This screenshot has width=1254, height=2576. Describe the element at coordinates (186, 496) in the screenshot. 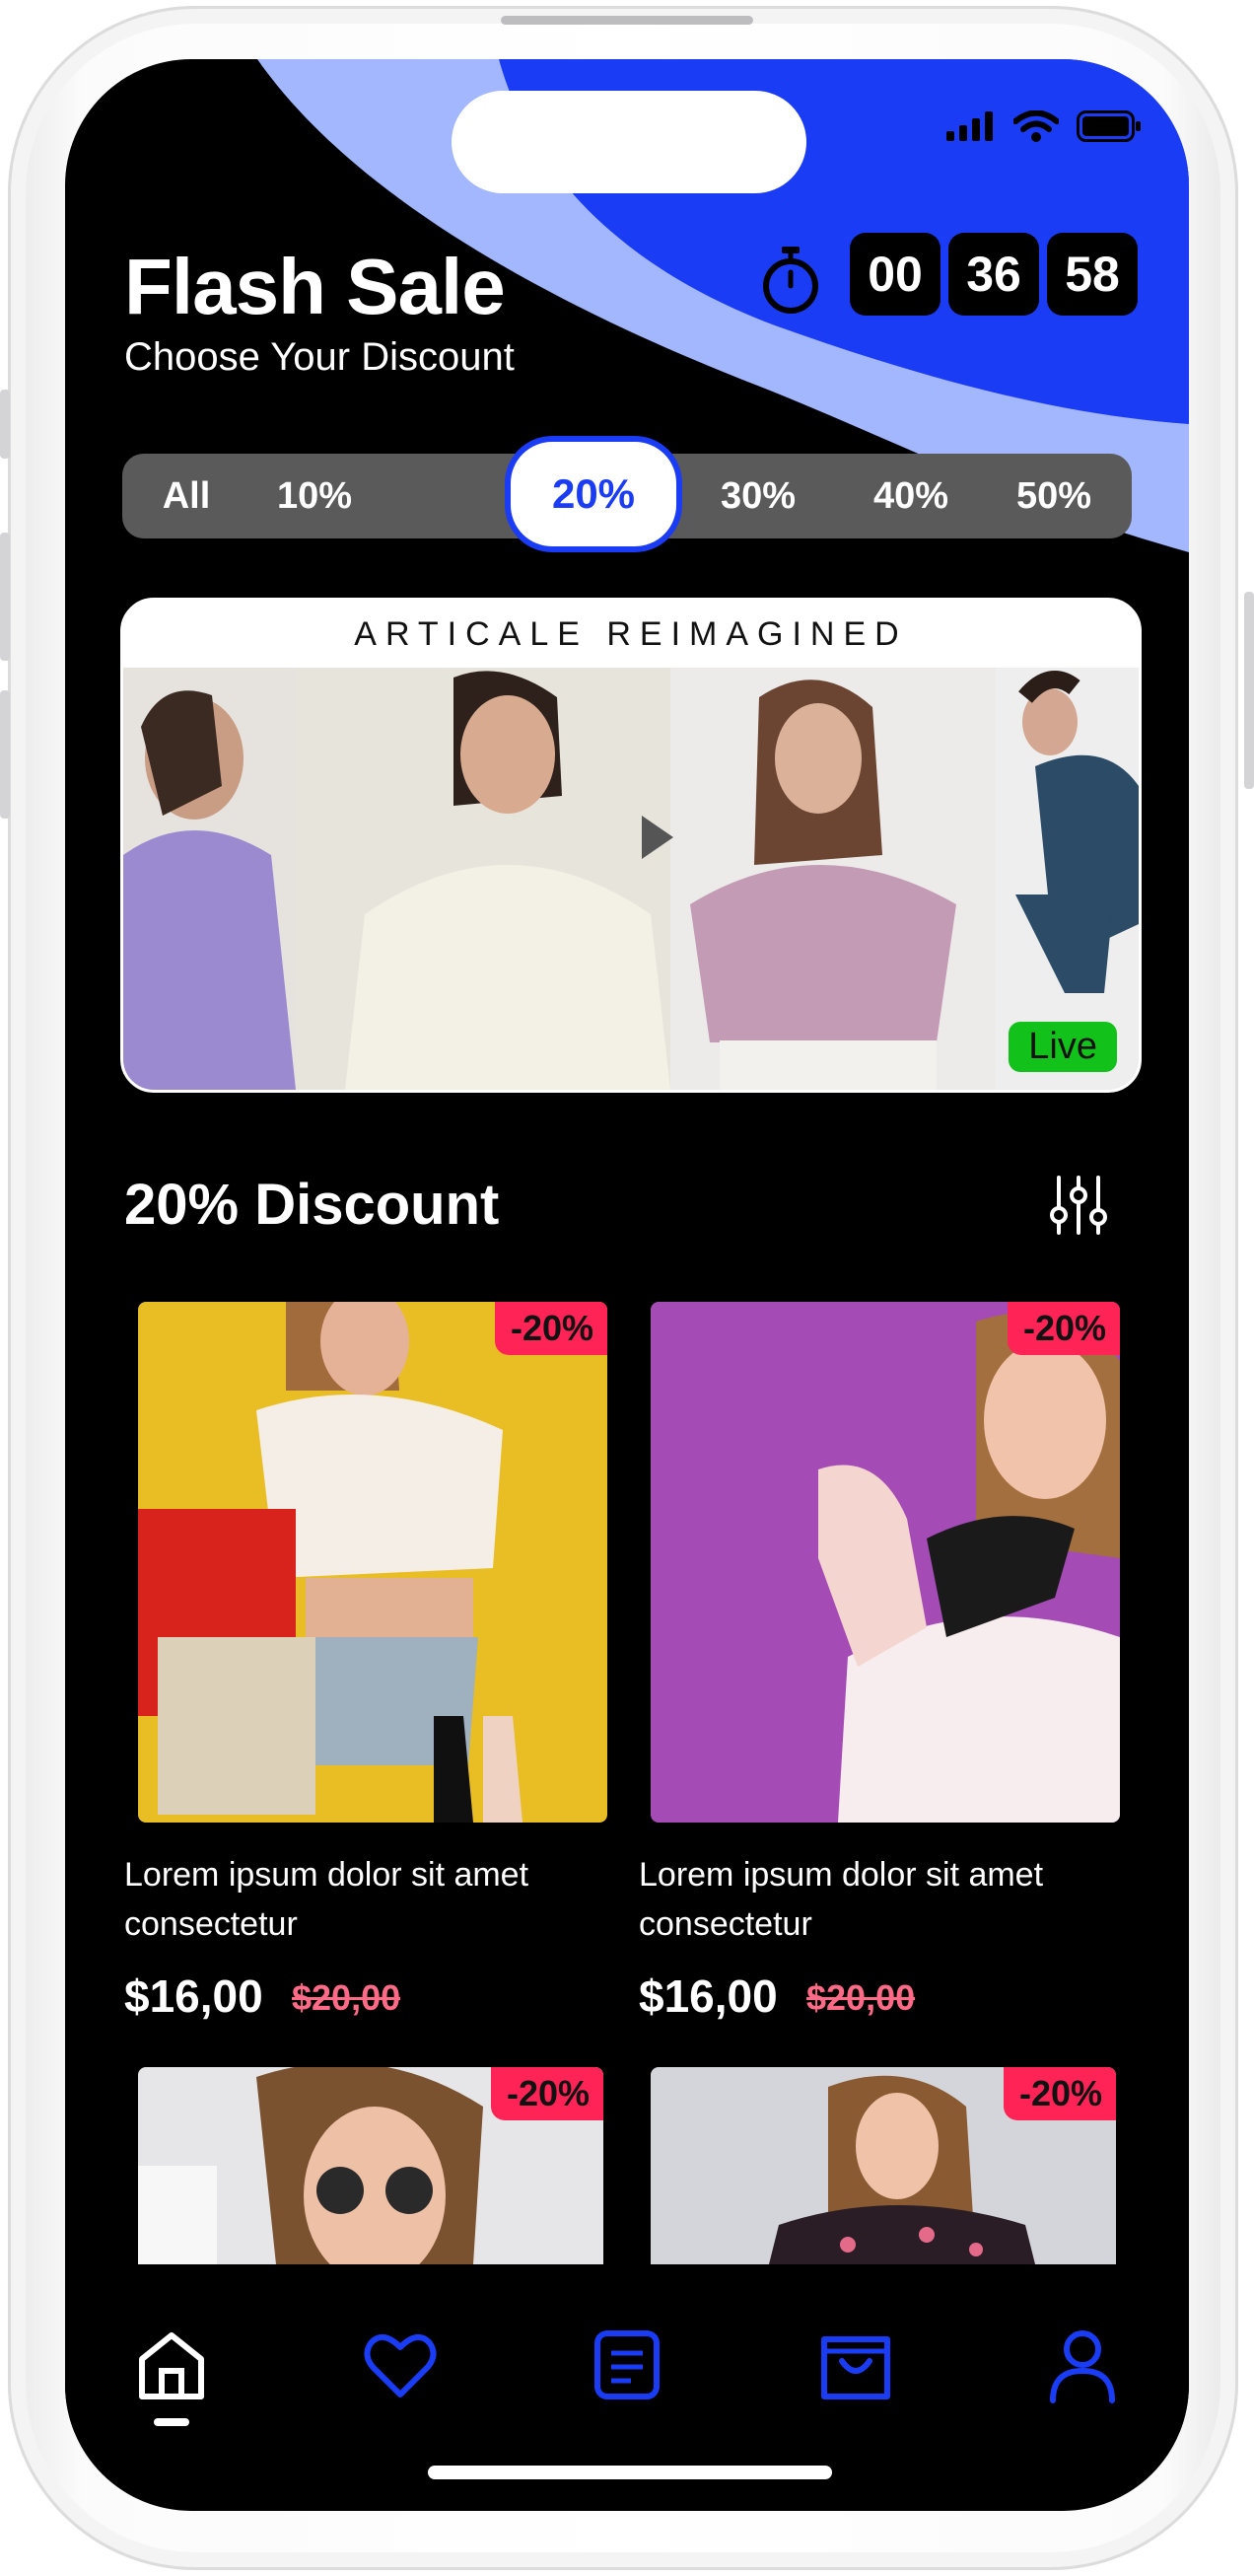

I see `filter-all: All` at that location.